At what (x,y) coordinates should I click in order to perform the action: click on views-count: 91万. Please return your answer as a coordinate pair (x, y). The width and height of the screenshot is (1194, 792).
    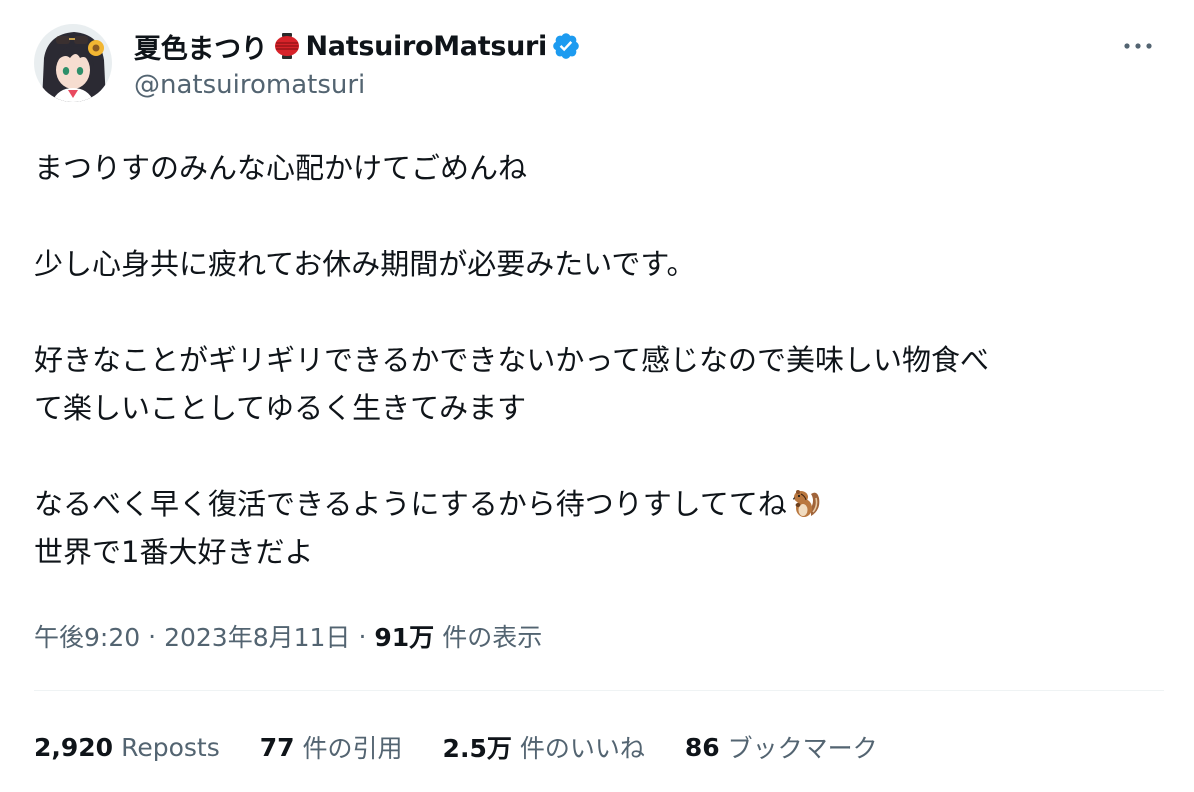
    Looking at the image, I should click on (404, 637).